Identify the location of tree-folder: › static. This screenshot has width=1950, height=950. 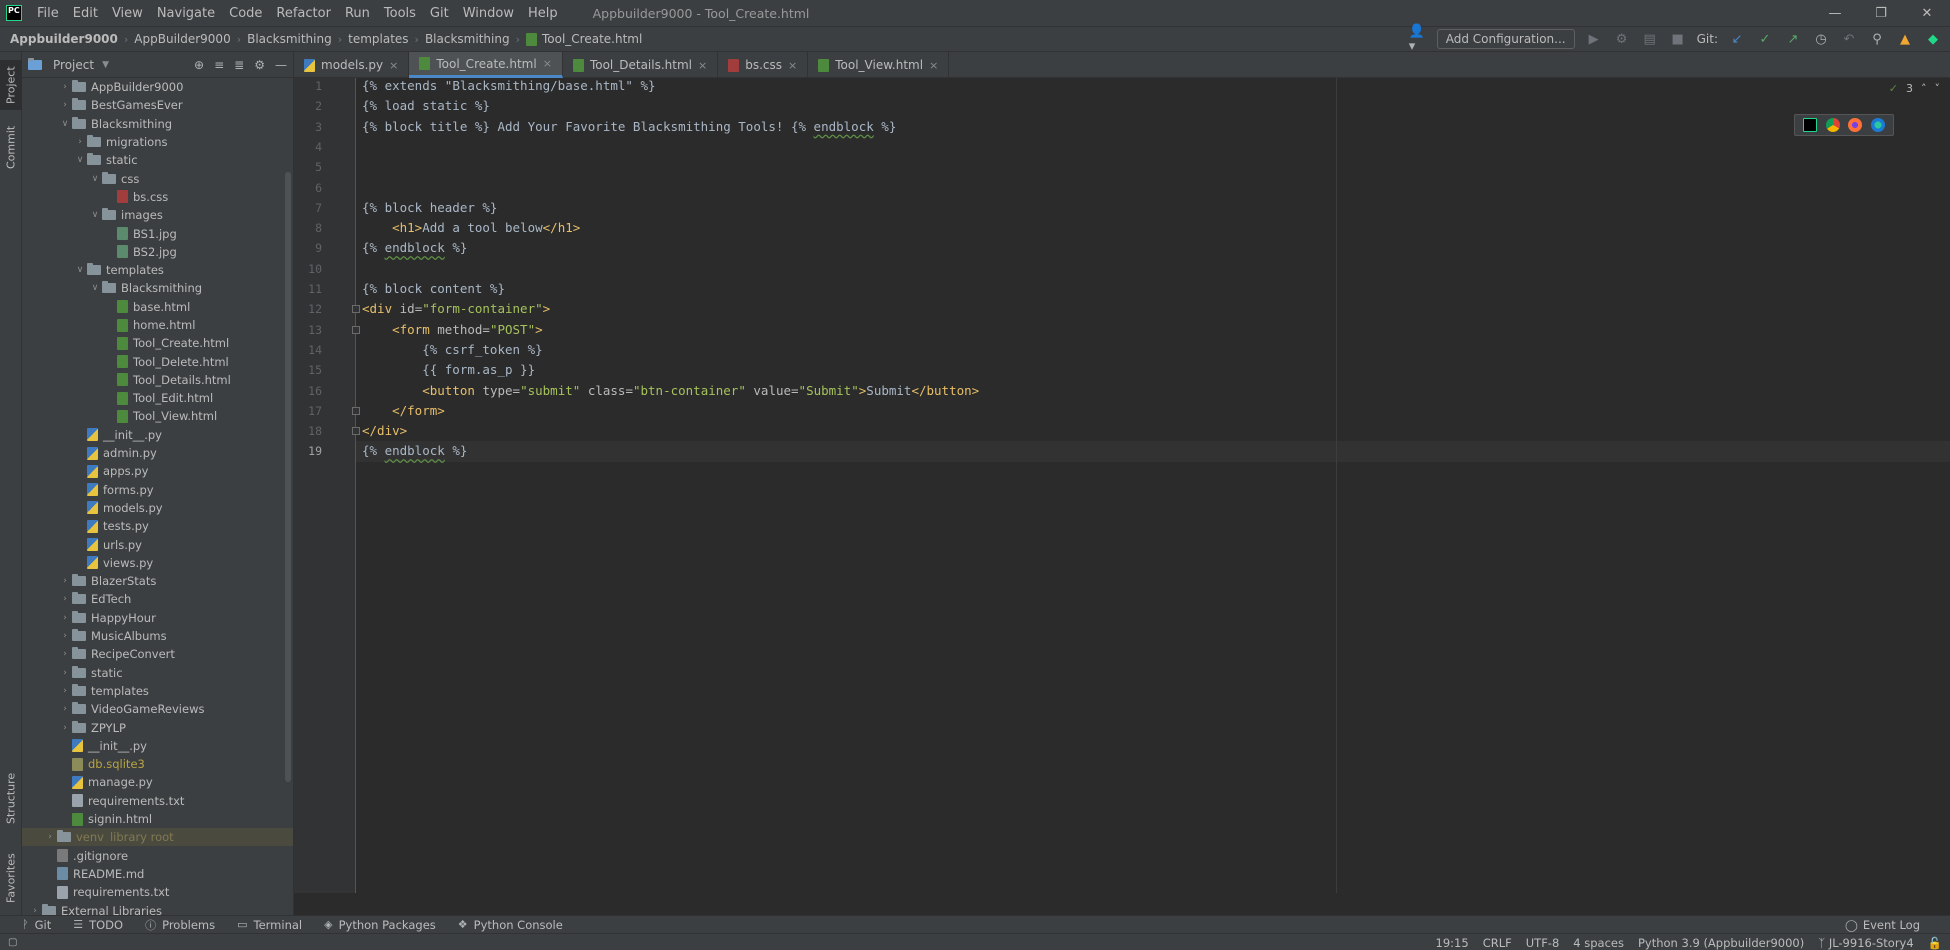
(157, 673).